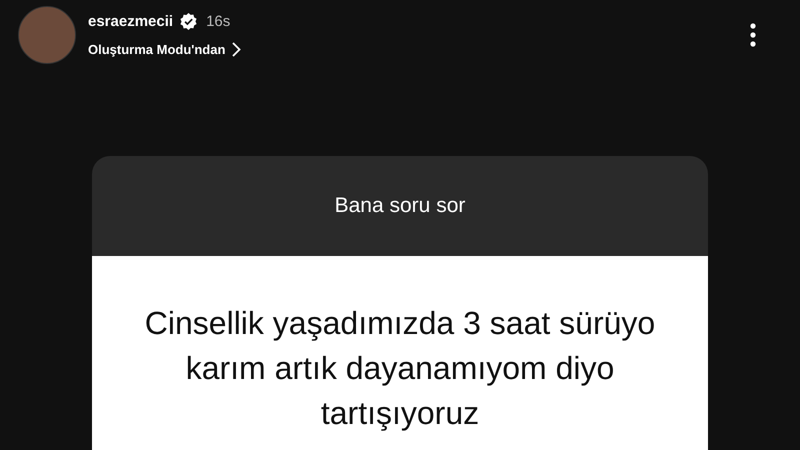 The image size is (800, 450). I want to click on source-link: Oluşturma Modu'ndan, so click(157, 49).